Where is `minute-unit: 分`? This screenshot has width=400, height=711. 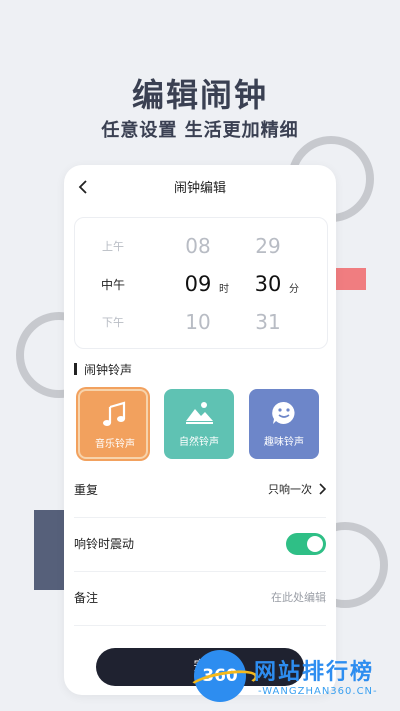
minute-unit: 分 is located at coordinates (294, 289).